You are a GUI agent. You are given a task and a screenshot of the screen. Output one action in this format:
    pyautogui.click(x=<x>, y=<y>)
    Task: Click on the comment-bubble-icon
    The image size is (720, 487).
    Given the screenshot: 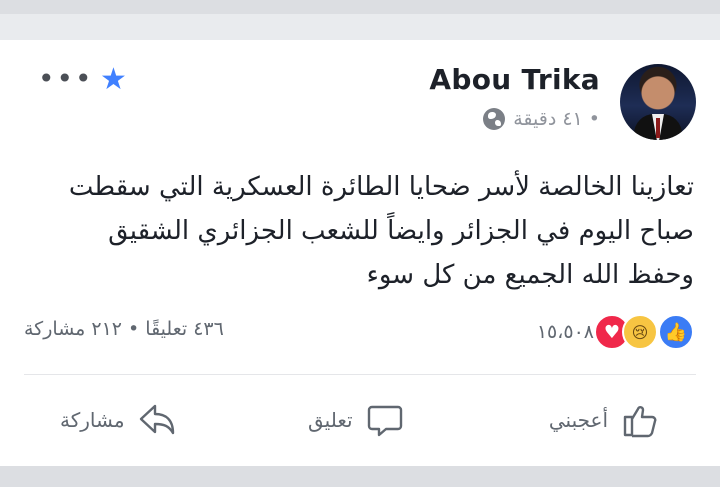 What is the action you would take?
    pyautogui.click(x=385, y=420)
    